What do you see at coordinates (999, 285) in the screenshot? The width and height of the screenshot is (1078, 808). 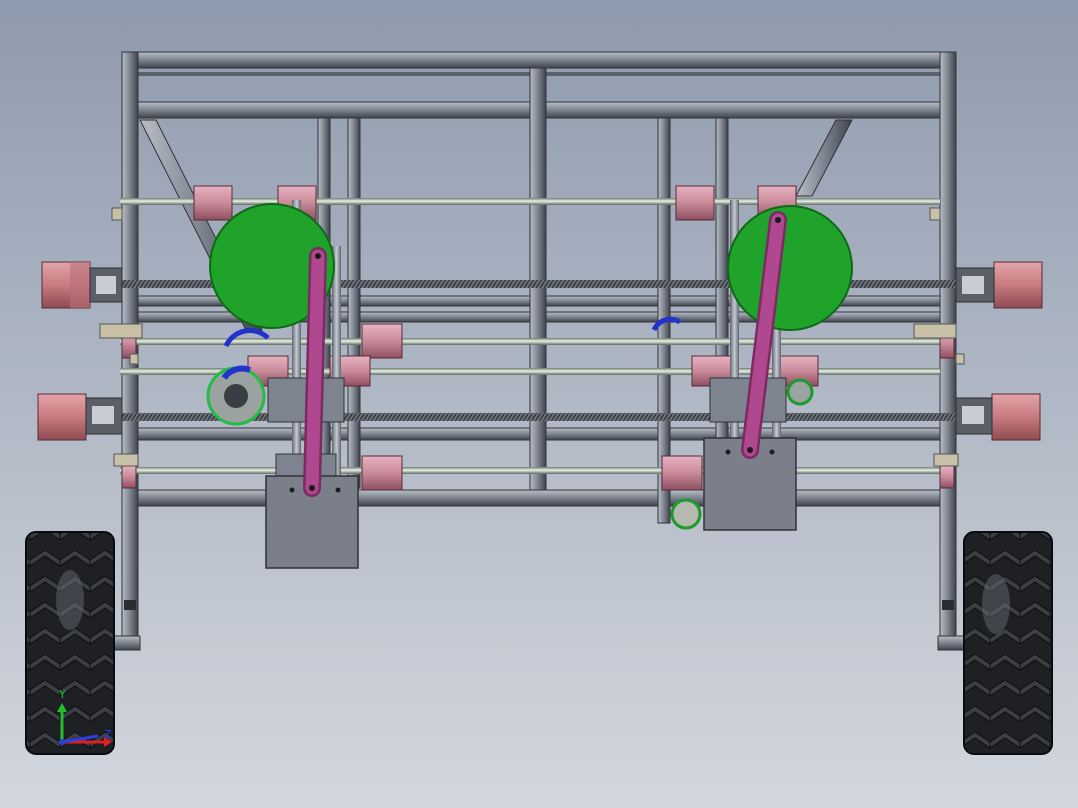 I see `stepper-motor-top-right` at bounding box center [999, 285].